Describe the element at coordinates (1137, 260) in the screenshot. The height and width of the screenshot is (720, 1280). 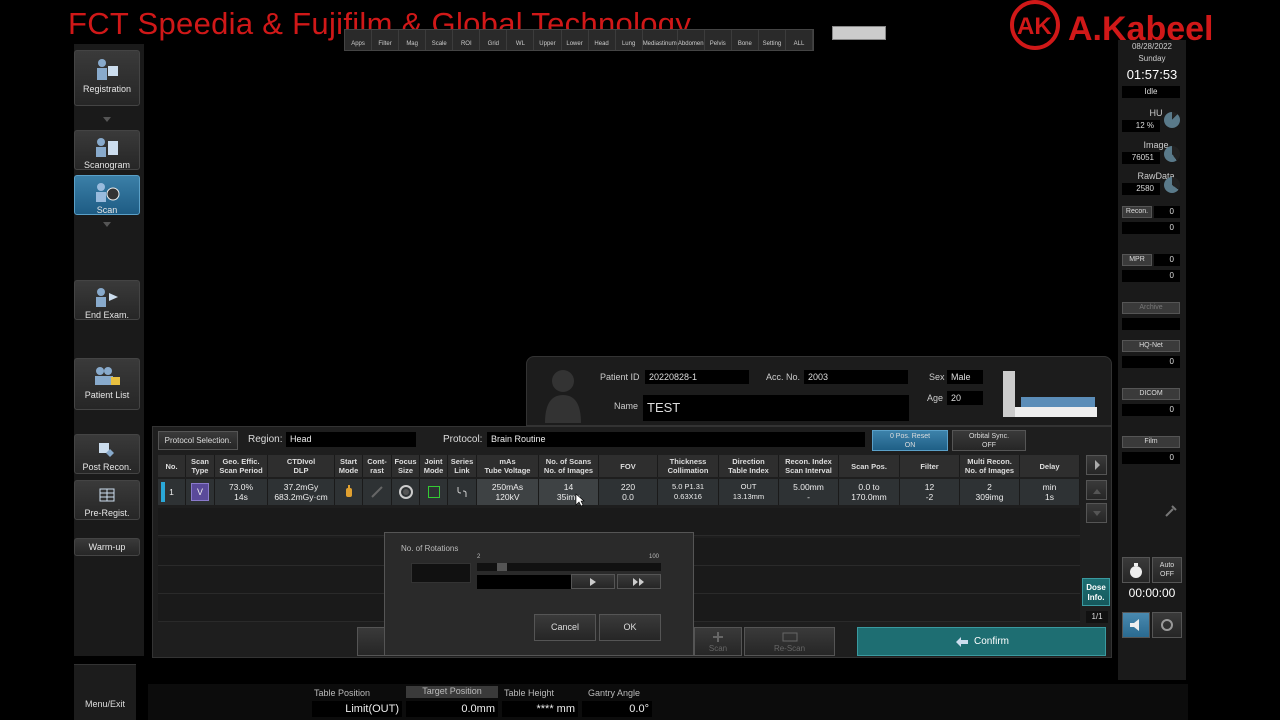
I see `mpr-button: MPR` at that location.